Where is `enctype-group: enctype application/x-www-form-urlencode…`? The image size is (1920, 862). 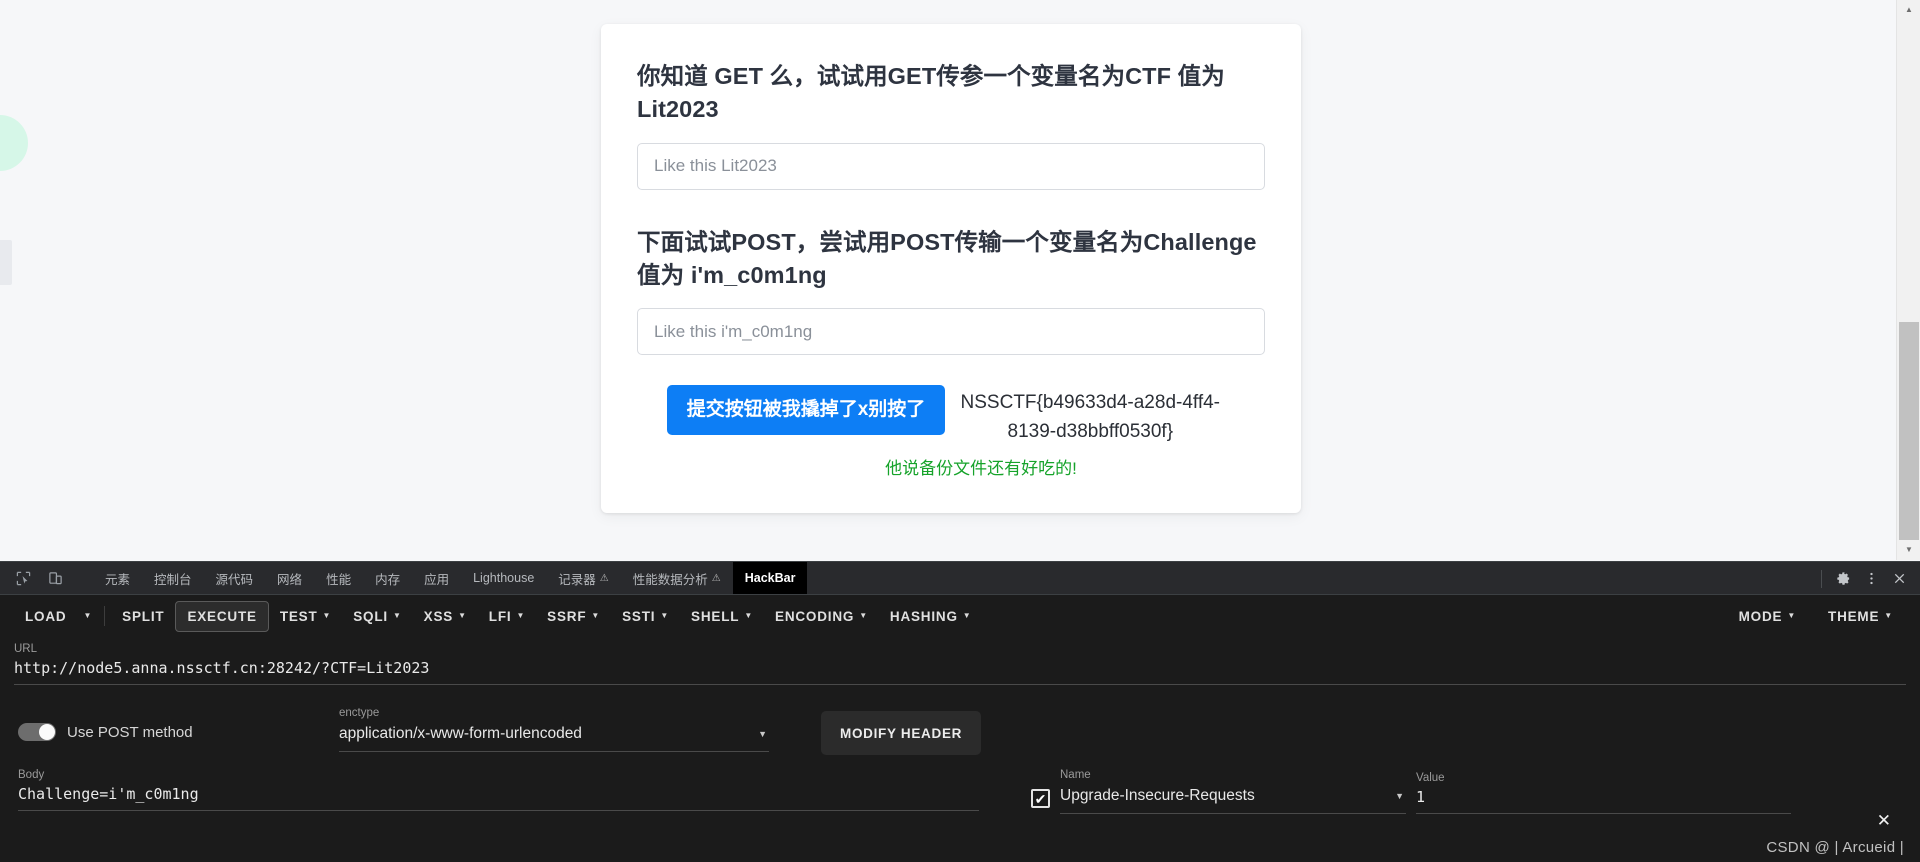
enctype-group: enctype application/x-www-form-urlencode… is located at coordinates (554, 729).